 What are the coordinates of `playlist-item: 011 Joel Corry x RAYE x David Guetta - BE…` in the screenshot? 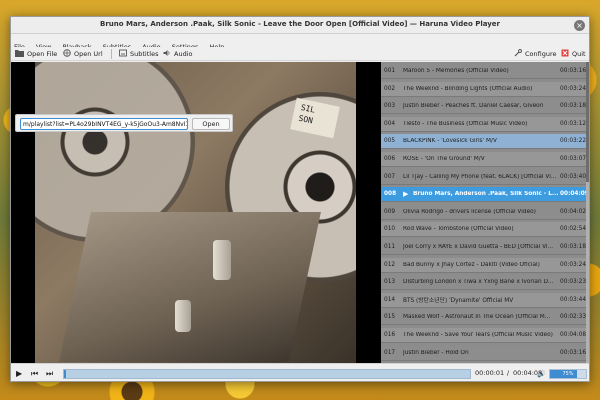 It's located at (483, 247).